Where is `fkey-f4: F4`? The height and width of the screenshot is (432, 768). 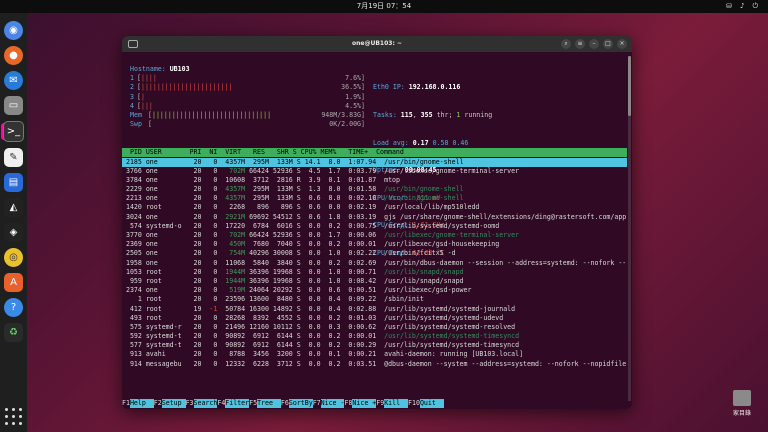 fkey-f4: F4 is located at coordinates (221, 403).